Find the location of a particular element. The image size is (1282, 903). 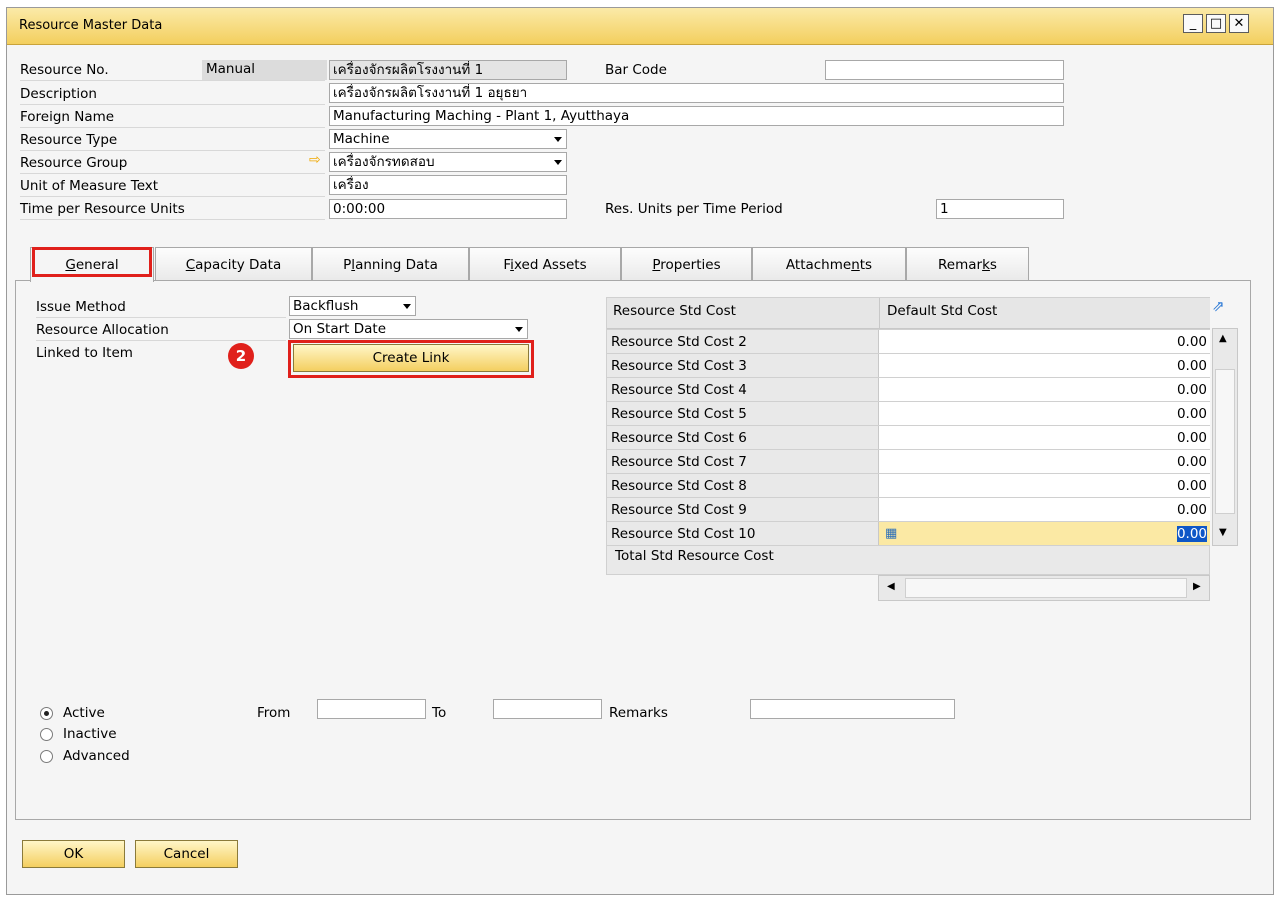

grid-row: Resource Std Cost 3 0.00 is located at coordinates (908, 365).